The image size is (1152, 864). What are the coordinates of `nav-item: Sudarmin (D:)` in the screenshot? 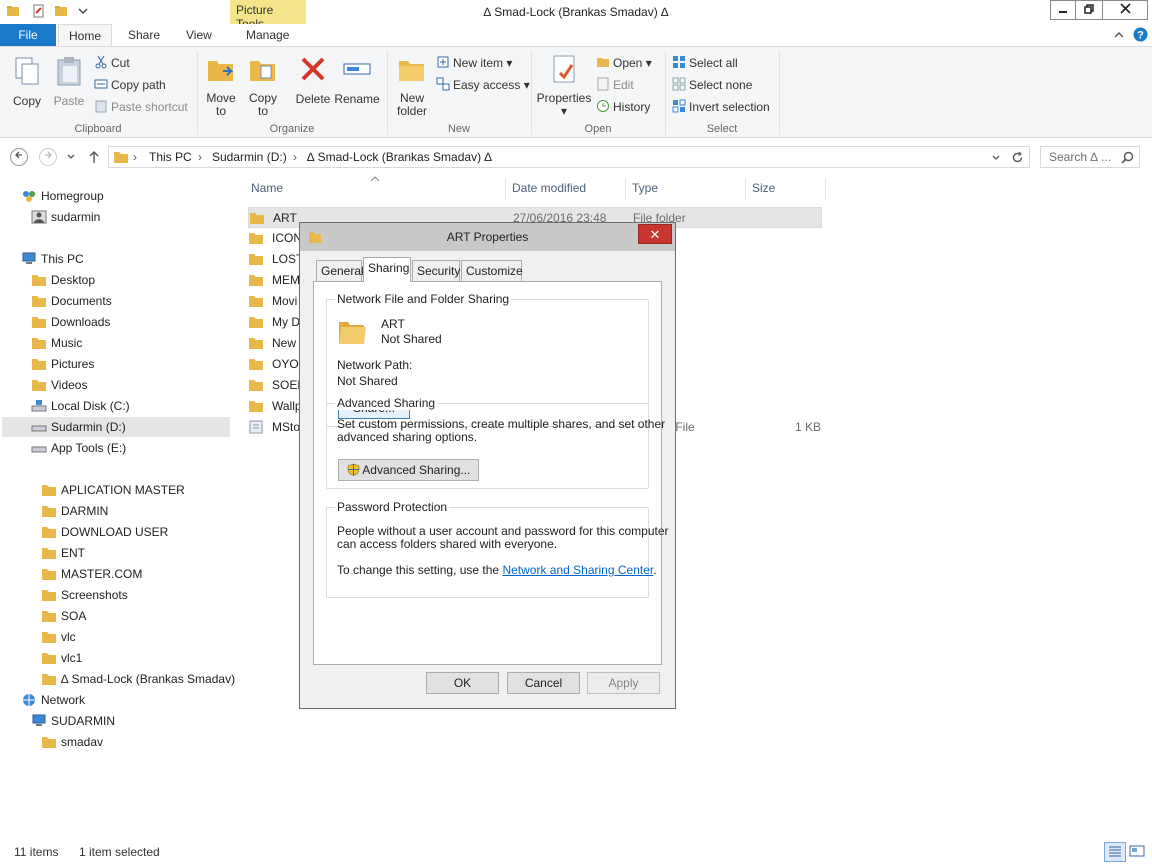 It's located at (116, 427).